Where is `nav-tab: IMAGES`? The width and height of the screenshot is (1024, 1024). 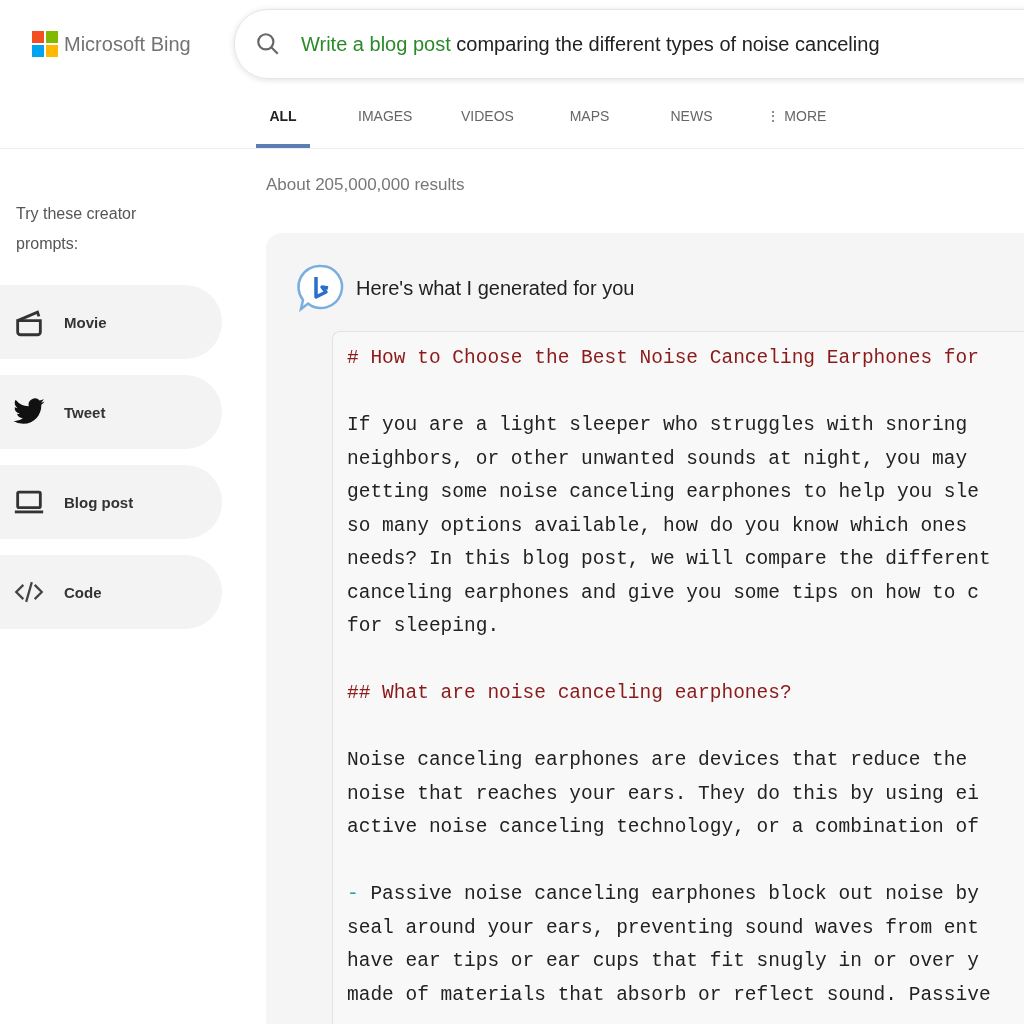 nav-tab: IMAGES is located at coordinates (385, 118).